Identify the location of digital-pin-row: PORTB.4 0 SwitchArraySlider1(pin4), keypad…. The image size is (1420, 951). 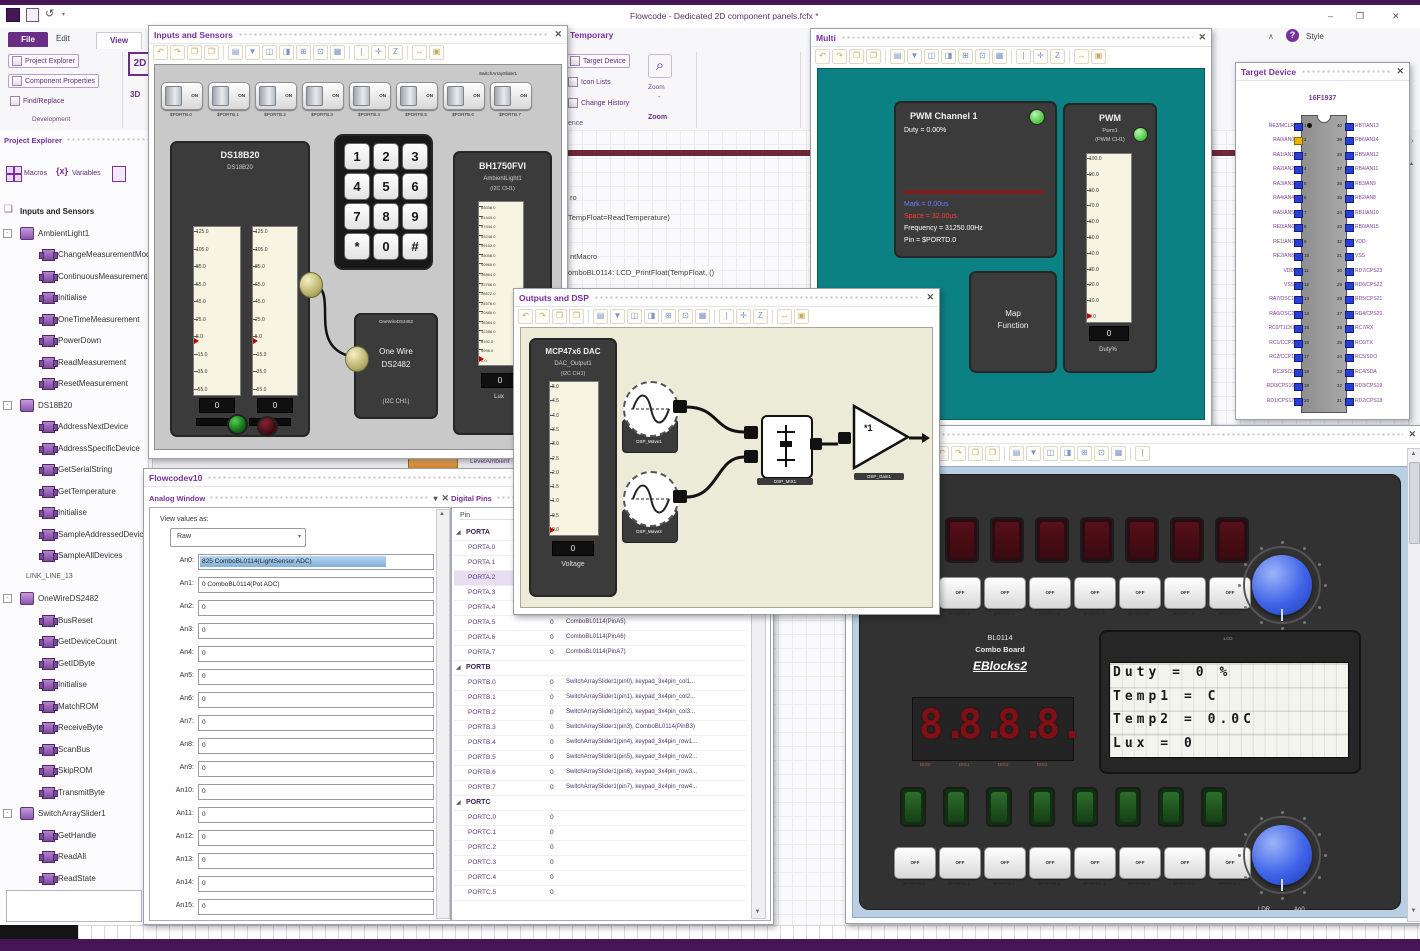
(600, 743).